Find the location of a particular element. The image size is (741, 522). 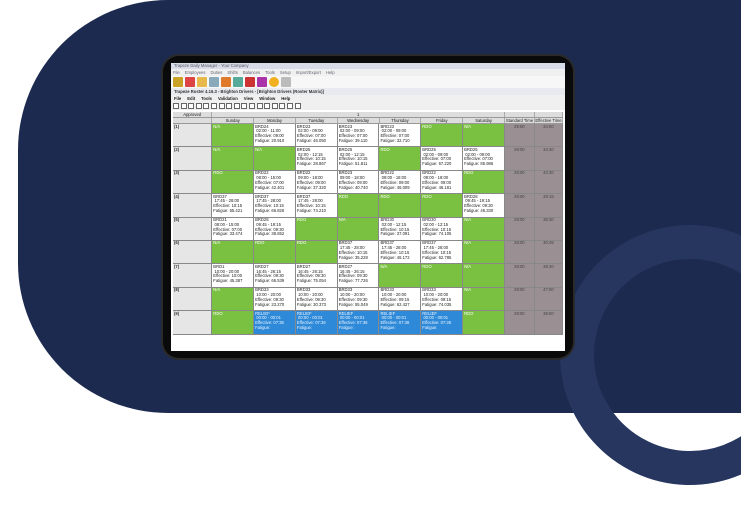

print-icon is located at coordinates (198, 106).